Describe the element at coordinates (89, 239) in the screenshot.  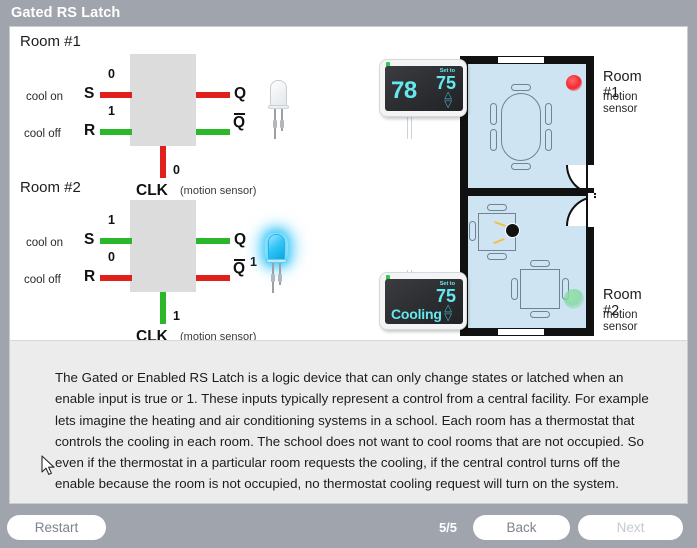
I see `s-pin-label-2: S` at that location.